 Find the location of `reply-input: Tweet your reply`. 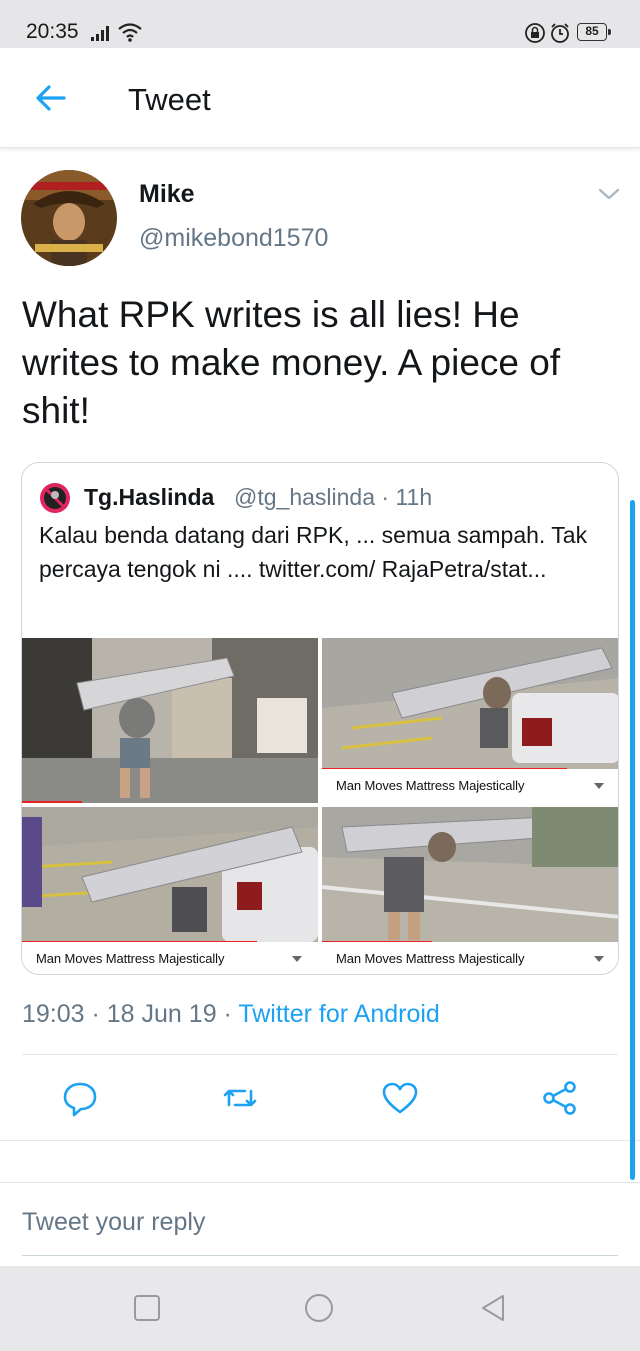

reply-input: Tweet your reply is located at coordinates (113, 1222).